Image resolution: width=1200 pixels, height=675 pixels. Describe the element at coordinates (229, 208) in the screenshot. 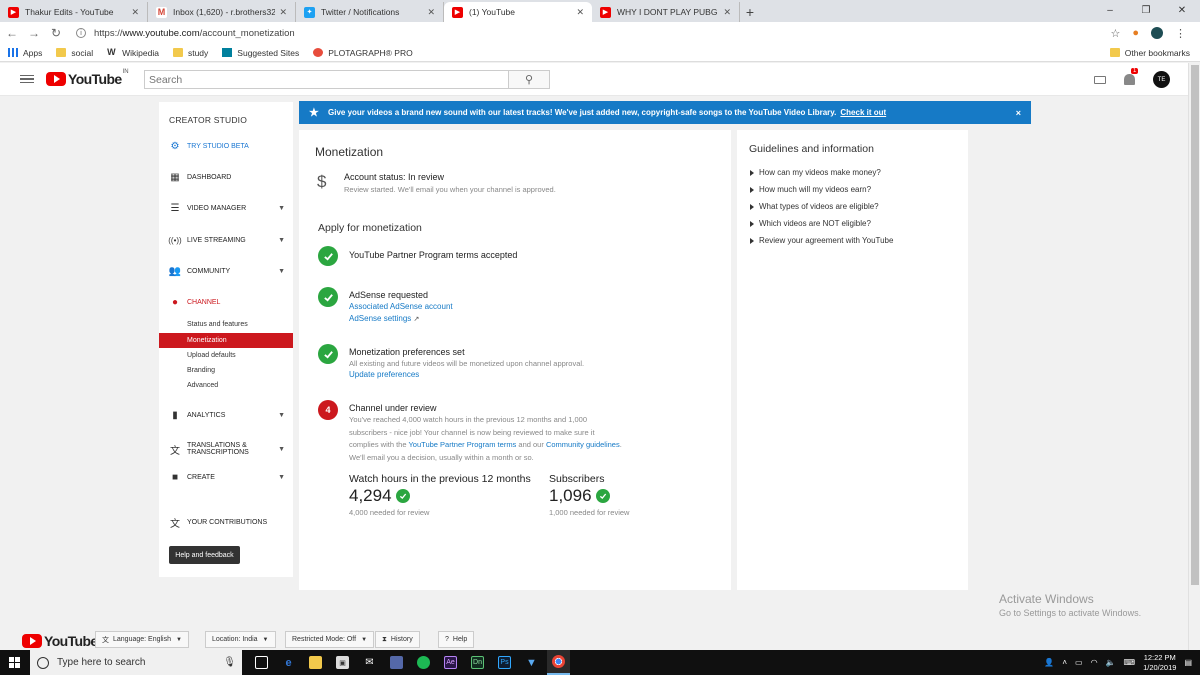

I see `sidebar-item-video-manager: ☰ VIDEO MANAGER ▼` at that location.